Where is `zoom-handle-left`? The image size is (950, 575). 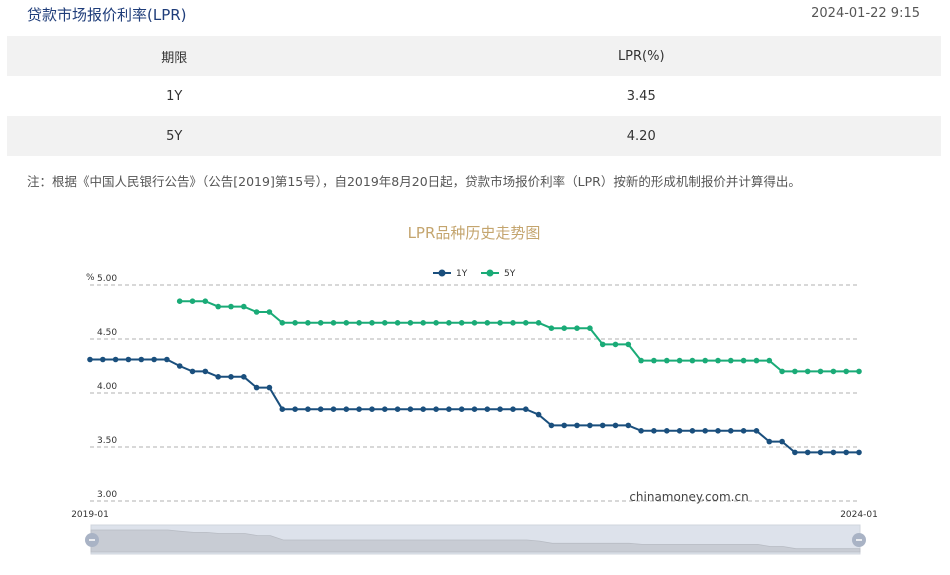
zoom-handle-left is located at coordinates (92, 540).